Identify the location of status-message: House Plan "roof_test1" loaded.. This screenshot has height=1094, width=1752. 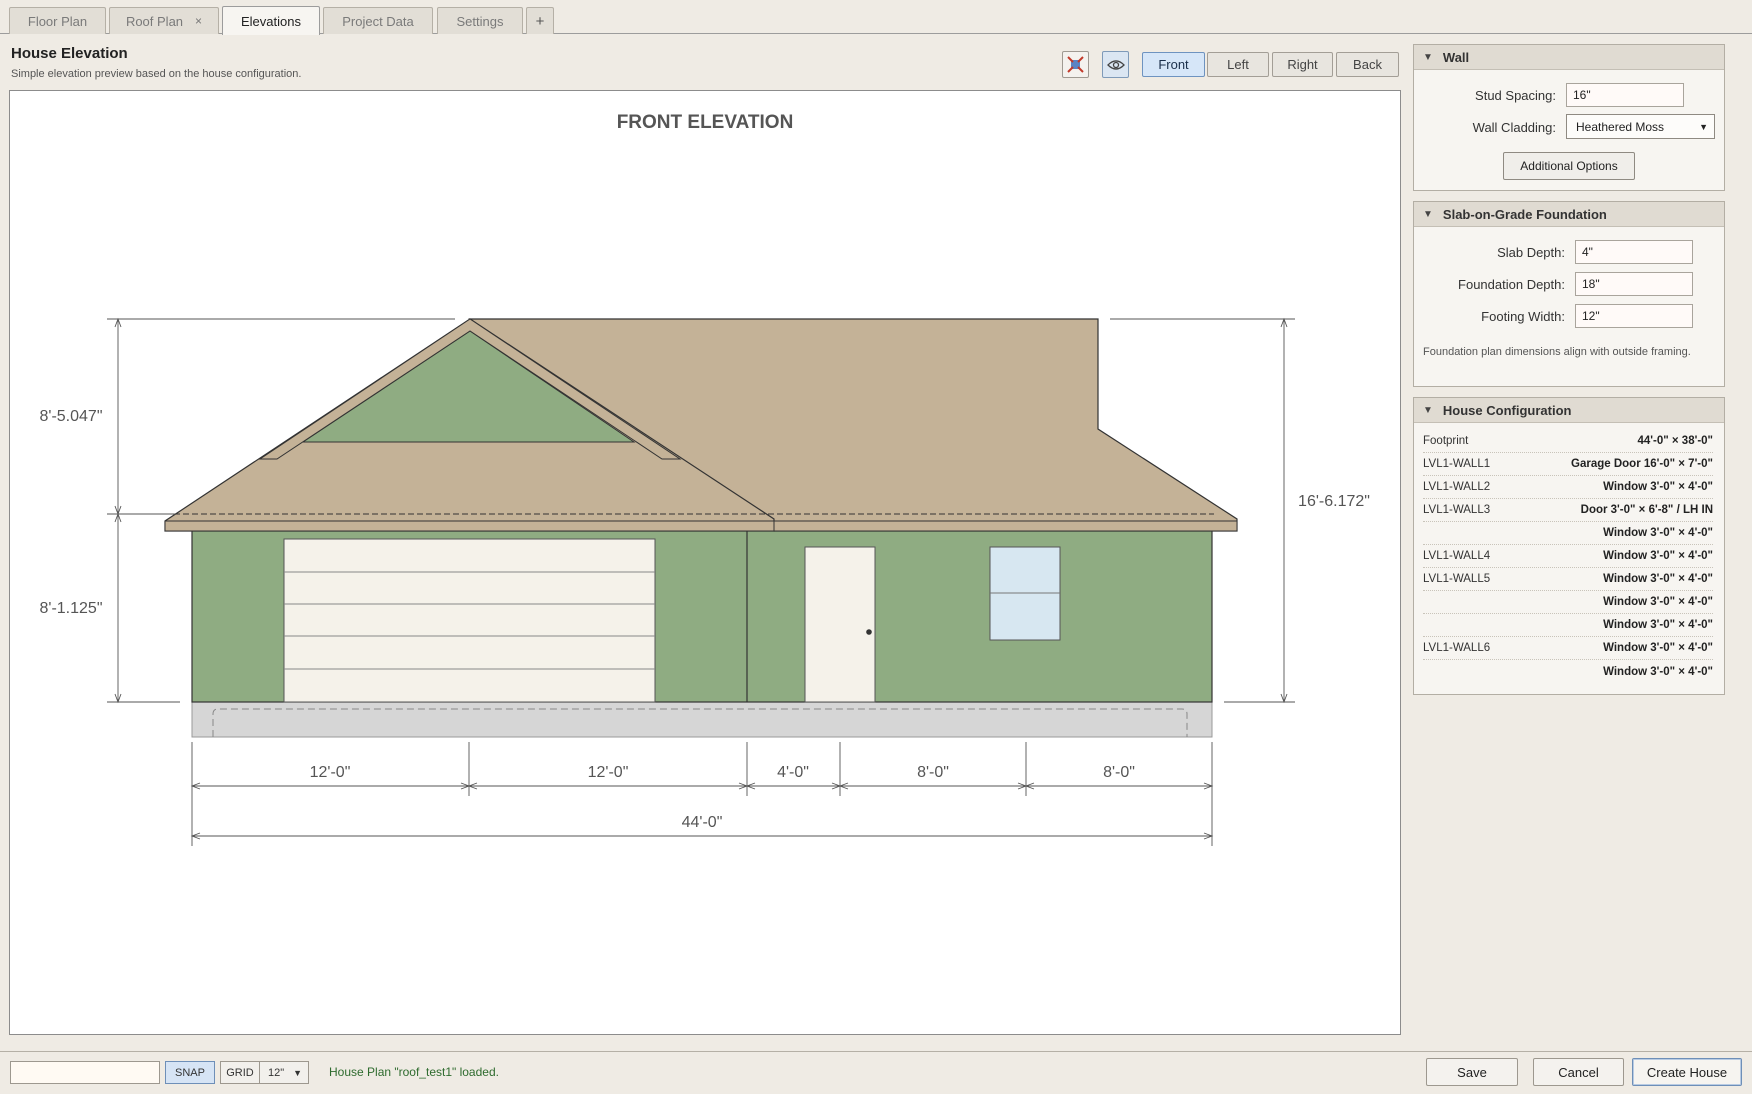
(414, 1072).